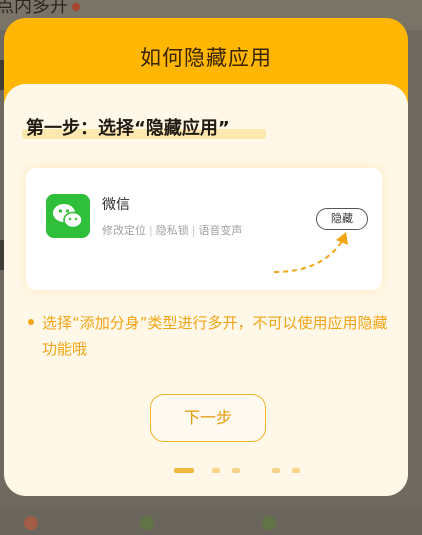 The image size is (422, 535). What do you see at coordinates (31, 322) in the screenshot?
I see `bullet-dot` at bounding box center [31, 322].